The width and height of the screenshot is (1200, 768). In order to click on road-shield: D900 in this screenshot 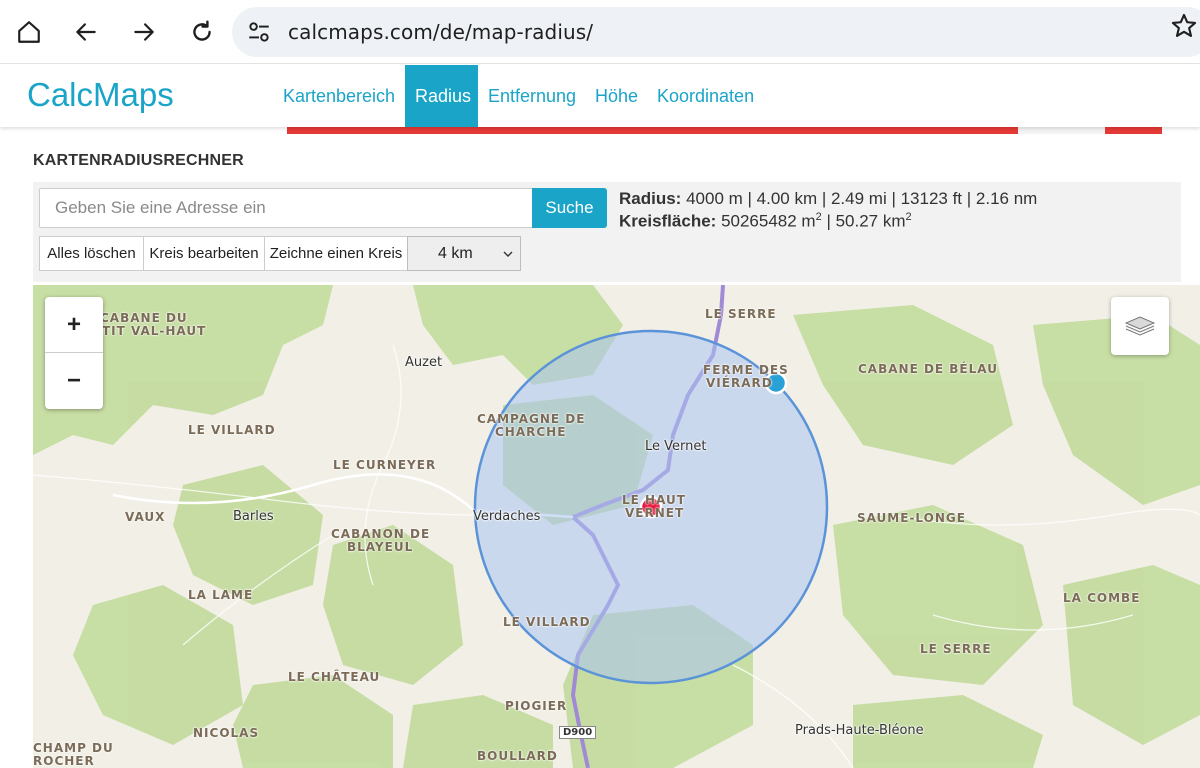, I will do `click(578, 732)`.